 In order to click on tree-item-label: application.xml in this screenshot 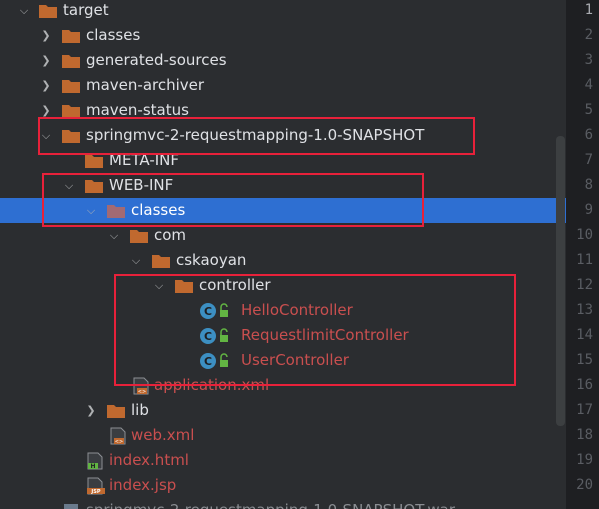, I will do `click(212, 385)`.